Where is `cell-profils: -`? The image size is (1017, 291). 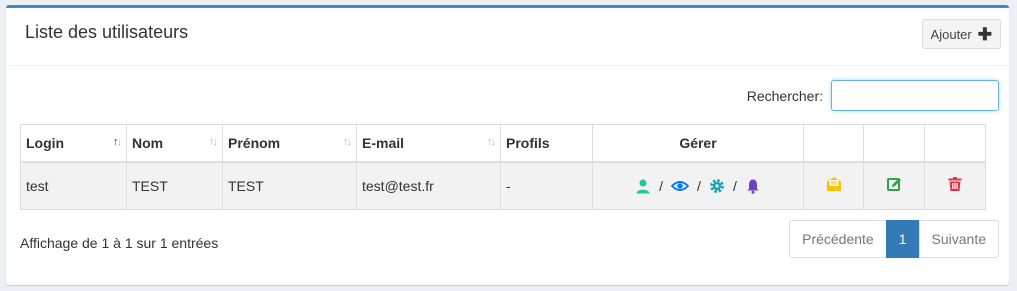 cell-profils: - is located at coordinates (546, 185).